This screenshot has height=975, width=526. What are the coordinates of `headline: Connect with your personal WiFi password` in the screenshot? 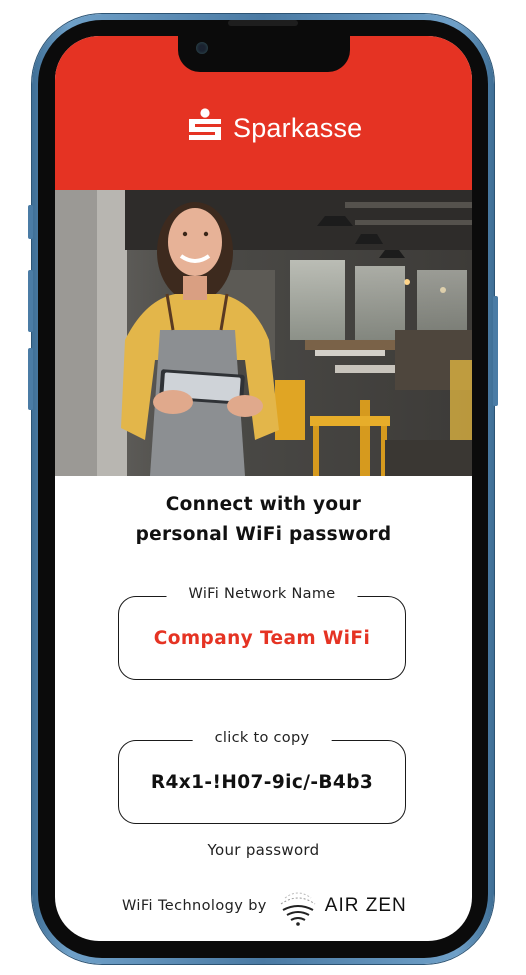 It's located at (263, 520).